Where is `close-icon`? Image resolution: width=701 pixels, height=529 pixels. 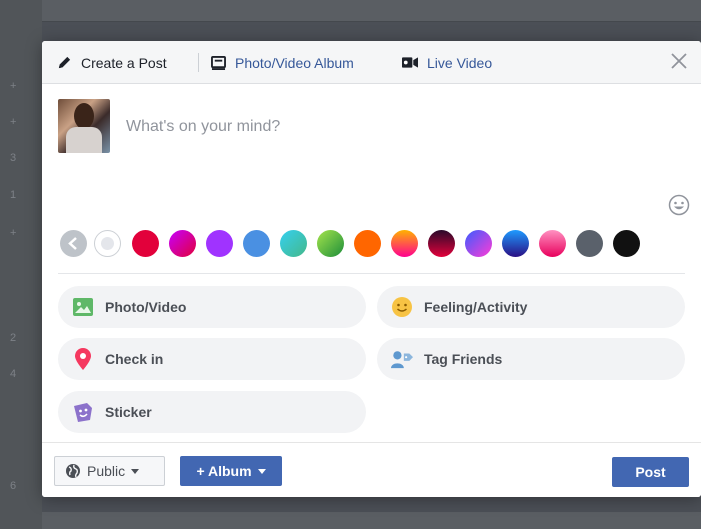
close-icon is located at coordinates (679, 63).